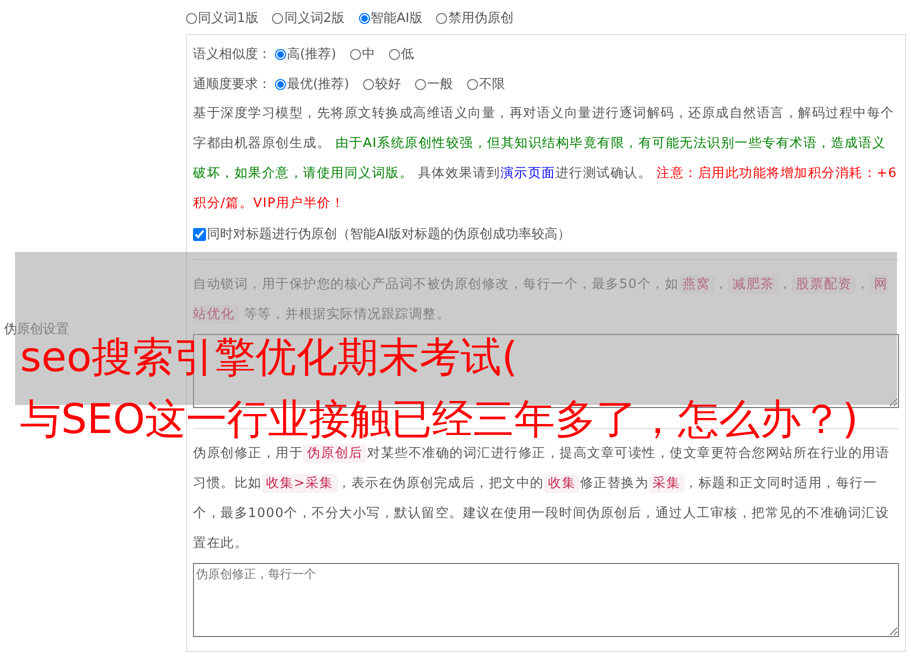 The height and width of the screenshot is (658, 911). Describe the element at coordinates (305, 54) in the screenshot. I see `radio-button: 高(推荐)` at that location.